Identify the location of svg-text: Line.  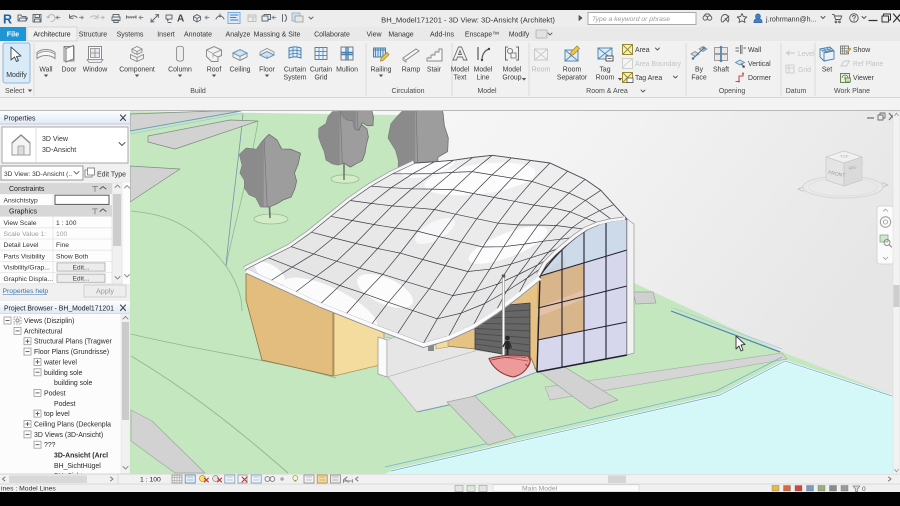
(482, 78).